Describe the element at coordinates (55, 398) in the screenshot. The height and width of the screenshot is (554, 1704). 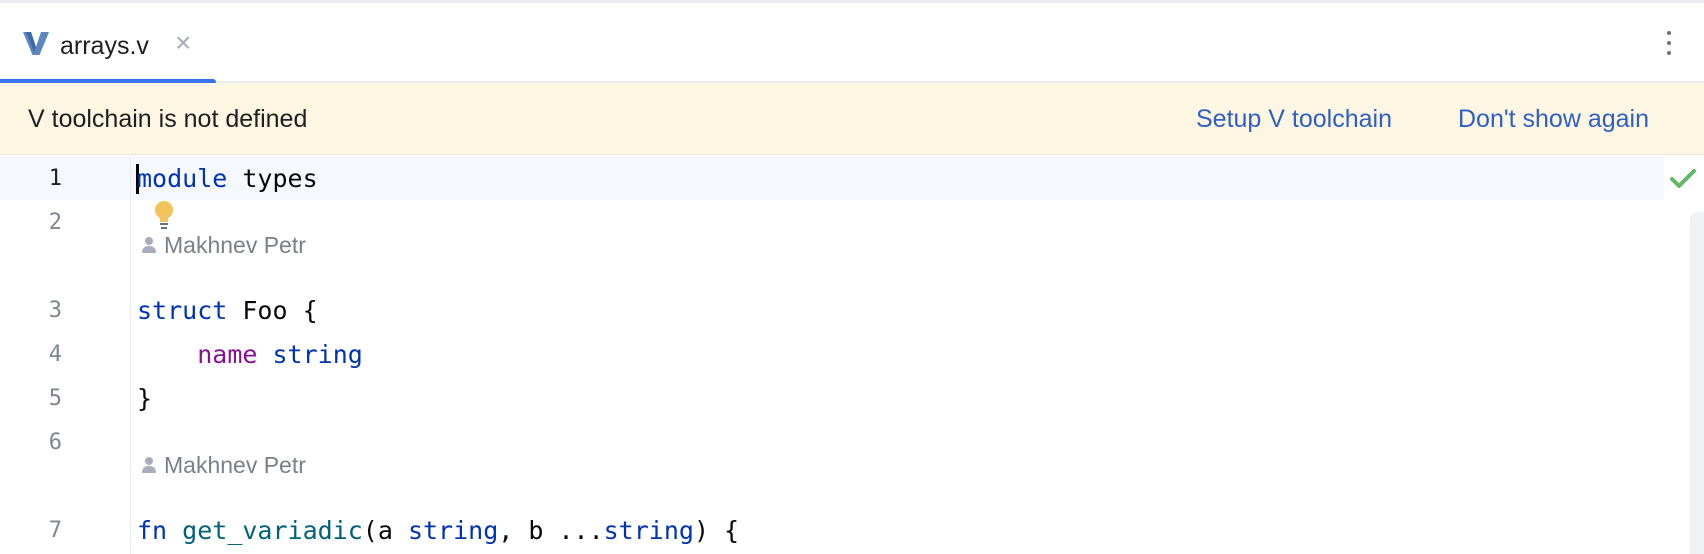
I see `line-number: 5` at that location.